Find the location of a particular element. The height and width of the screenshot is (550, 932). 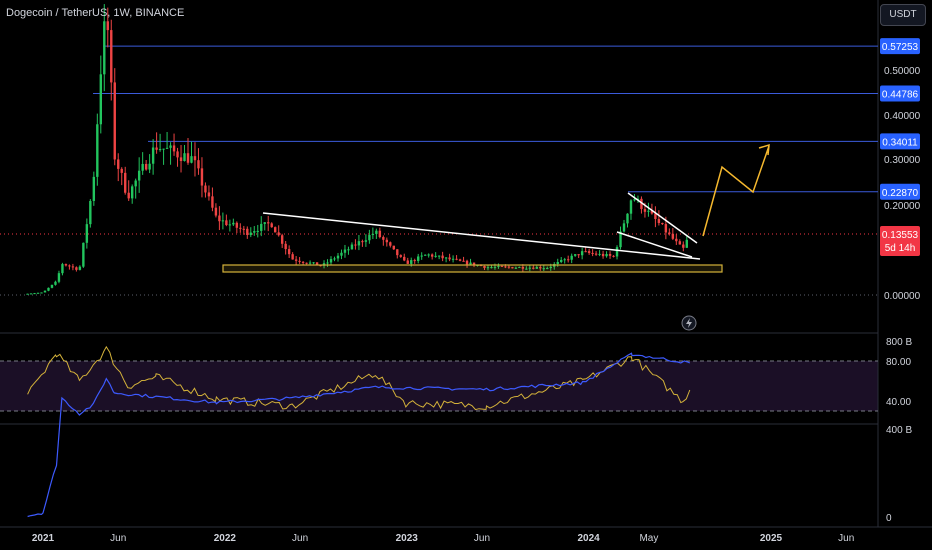

forecast-path is located at coordinates (736, 191).